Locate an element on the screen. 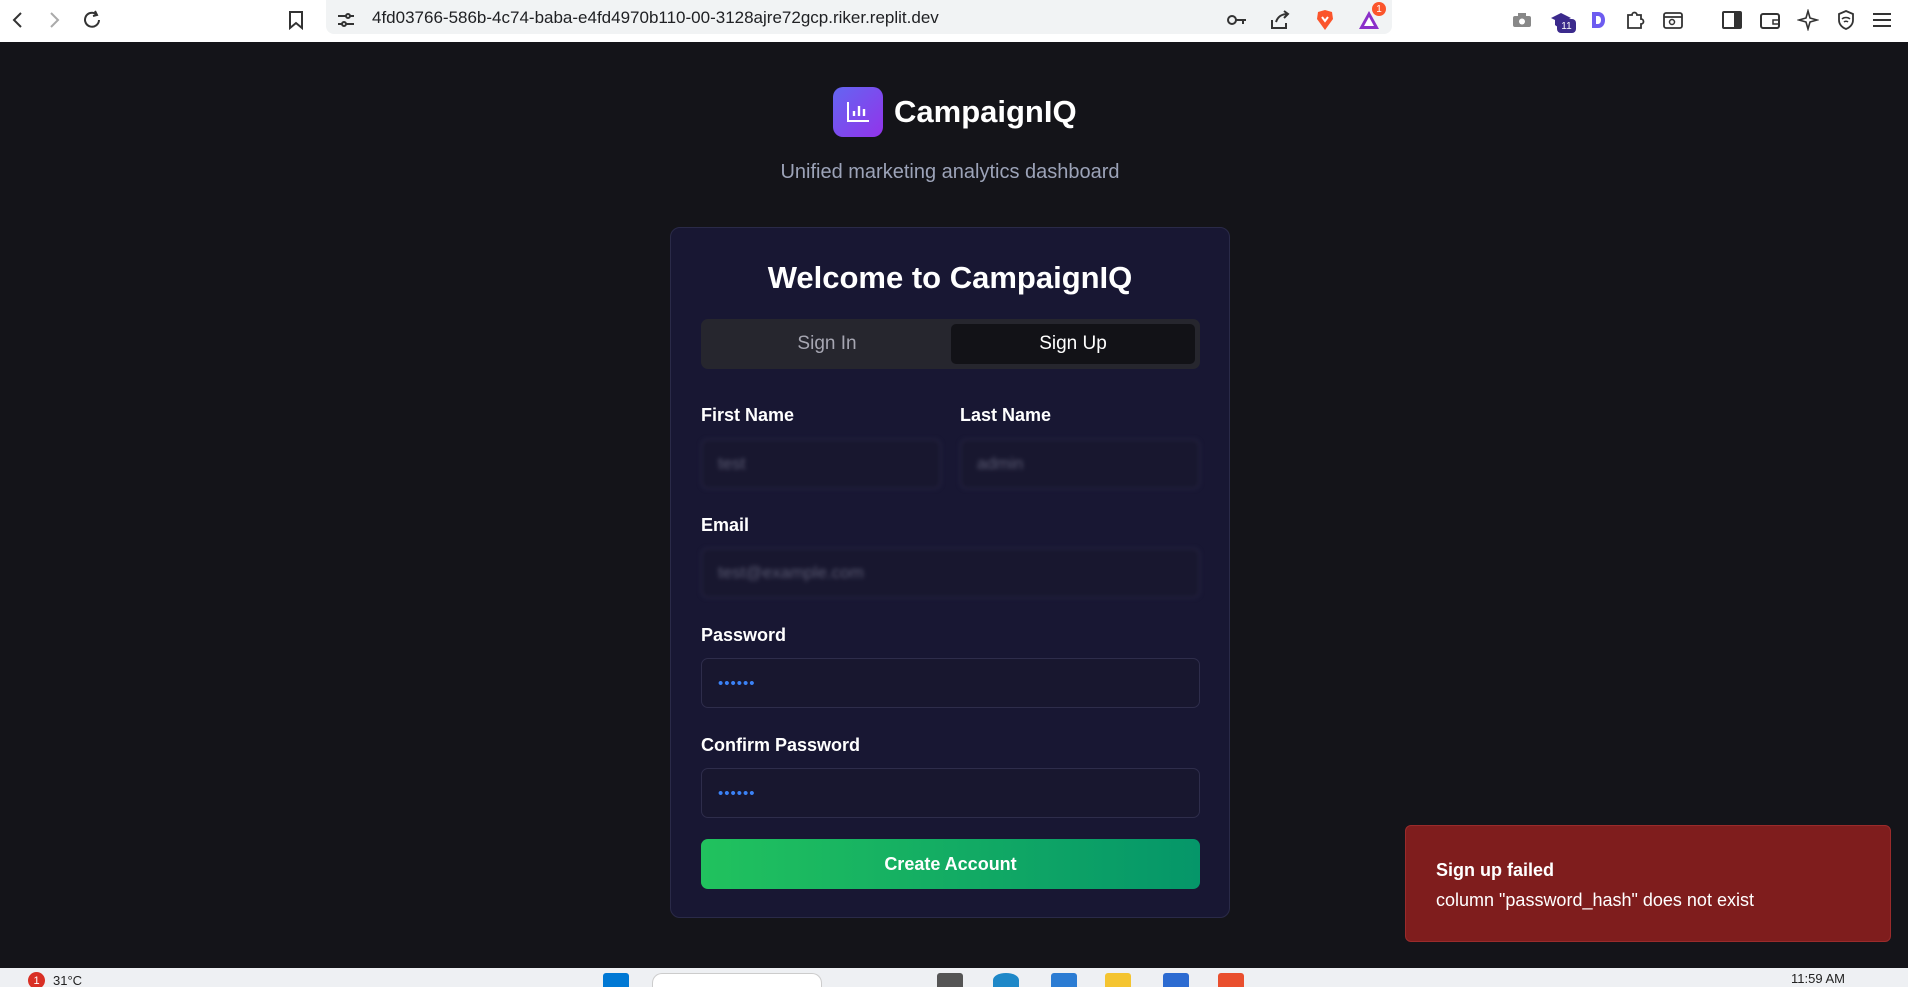 This screenshot has width=1908, height=987. confirm-password-field: •••••• is located at coordinates (950, 793).